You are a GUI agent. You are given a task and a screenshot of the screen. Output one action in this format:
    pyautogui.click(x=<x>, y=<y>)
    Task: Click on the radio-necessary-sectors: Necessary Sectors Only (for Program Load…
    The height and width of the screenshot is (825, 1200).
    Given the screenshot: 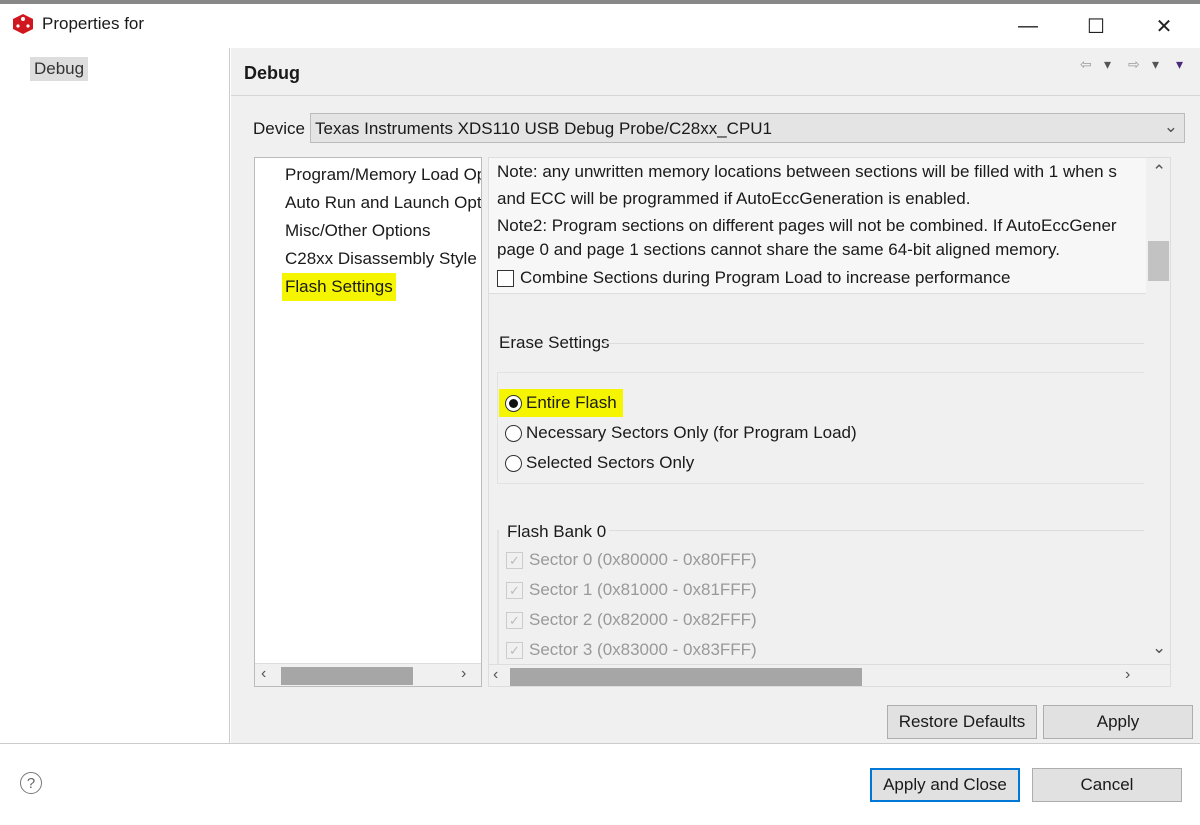 What is the action you would take?
    pyautogui.click(x=681, y=433)
    